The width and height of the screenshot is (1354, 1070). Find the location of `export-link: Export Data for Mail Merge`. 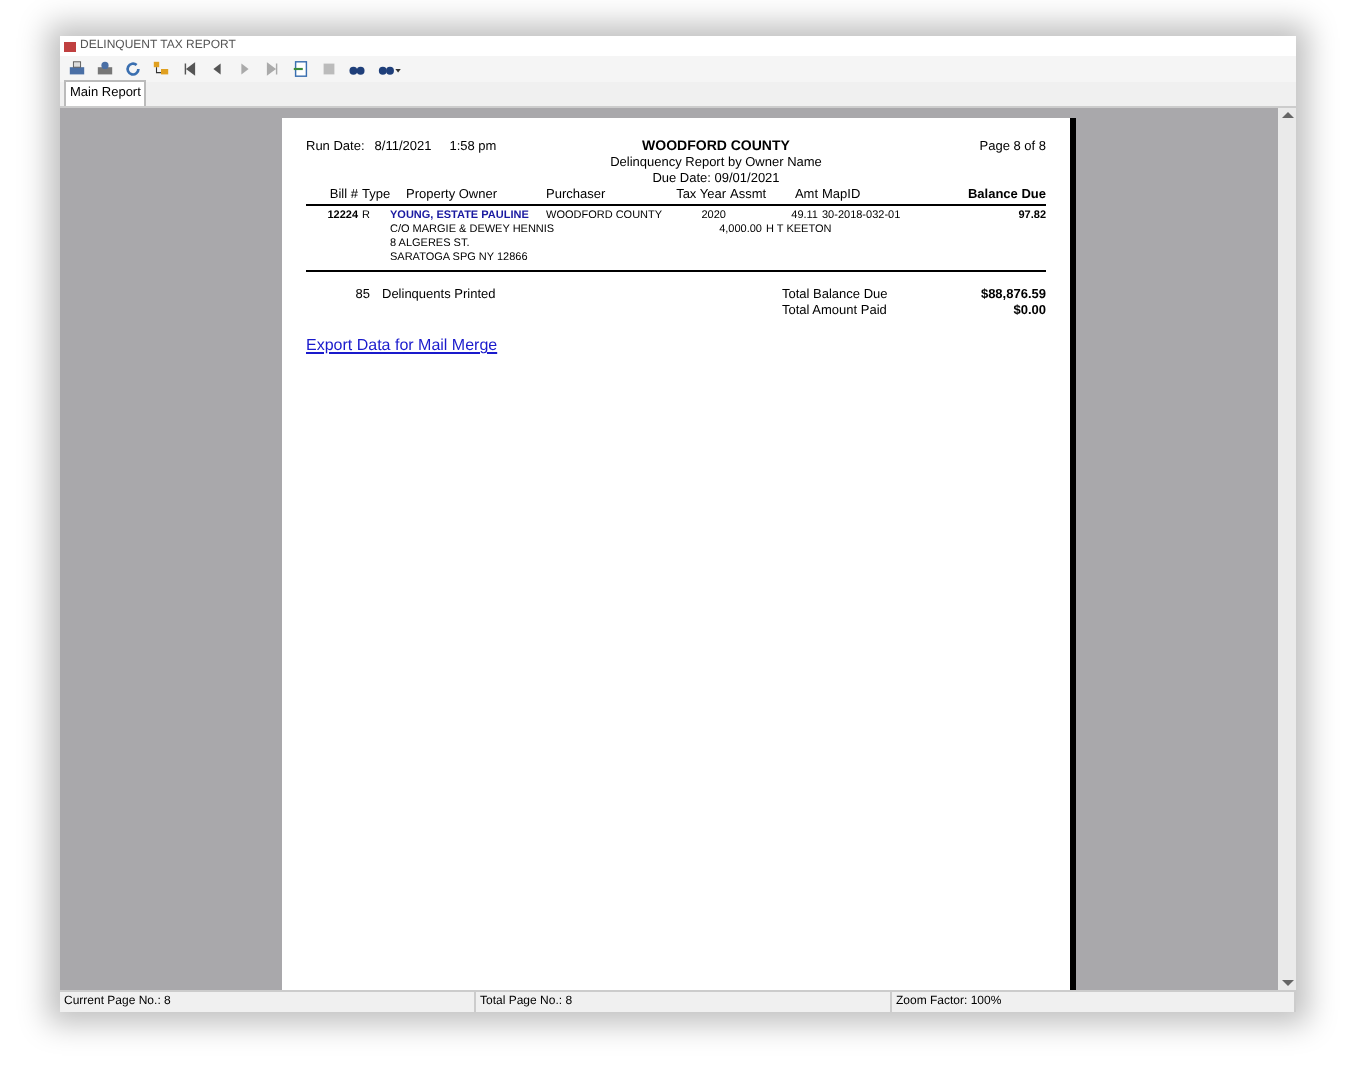

export-link: Export Data for Mail Merge is located at coordinates (402, 346).